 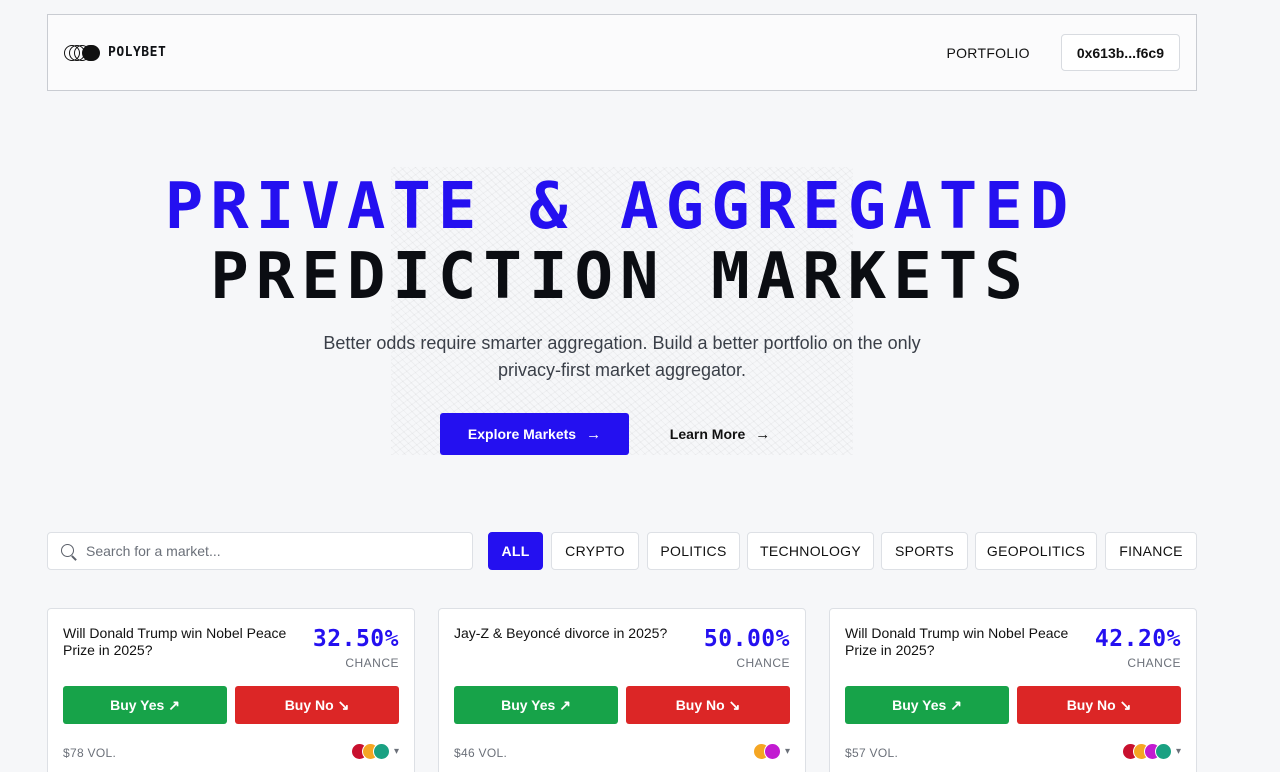 What do you see at coordinates (522, 434) in the screenshot?
I see `explore-markets-label: Explore Markets` at bounding box center [522, 434].